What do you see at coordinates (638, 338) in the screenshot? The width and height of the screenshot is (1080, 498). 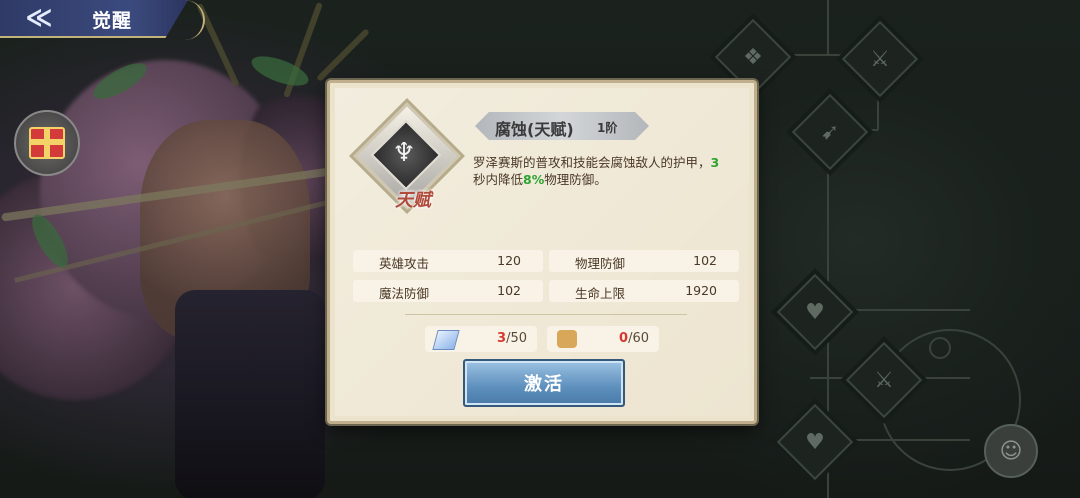 I see `cost-need: /60` at bounding box center [638, 338].